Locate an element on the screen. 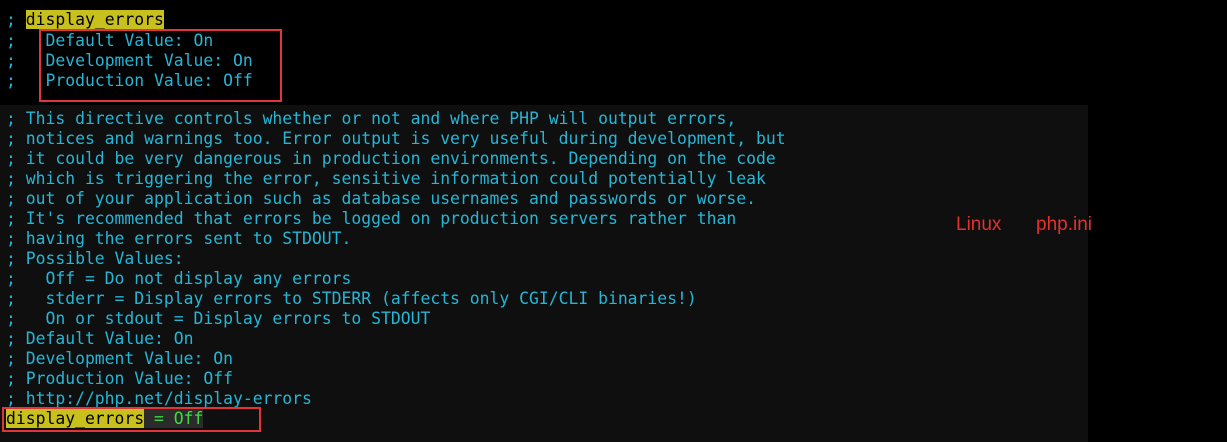 The image size is (1227, 442). search-match-highlight: display_errors is located at coordinates (94, 19).